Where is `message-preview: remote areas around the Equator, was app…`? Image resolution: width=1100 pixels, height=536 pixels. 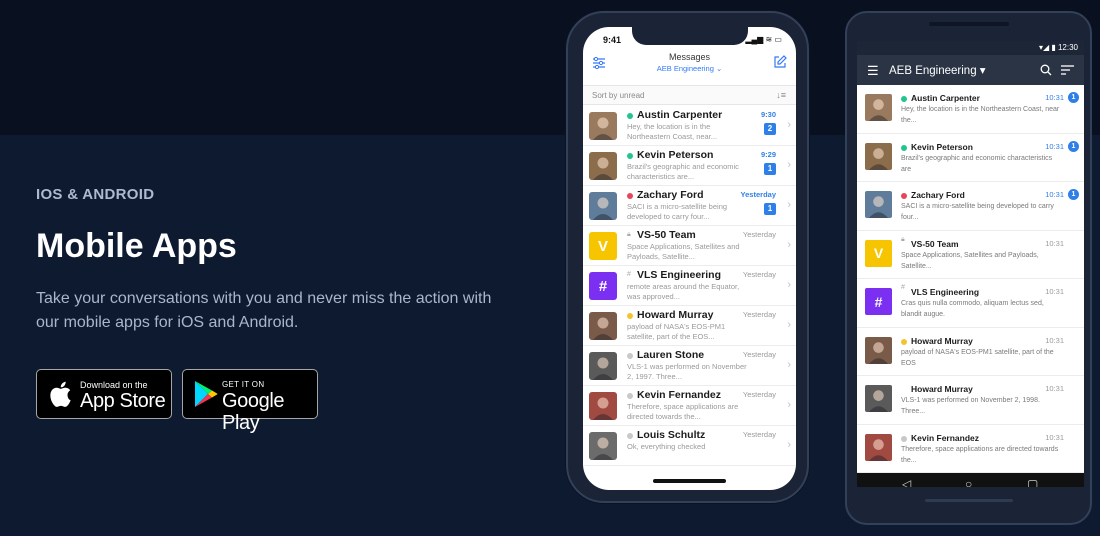
message-preview: remote areas around the Equator, was app… is located at coordinates (683, 291).